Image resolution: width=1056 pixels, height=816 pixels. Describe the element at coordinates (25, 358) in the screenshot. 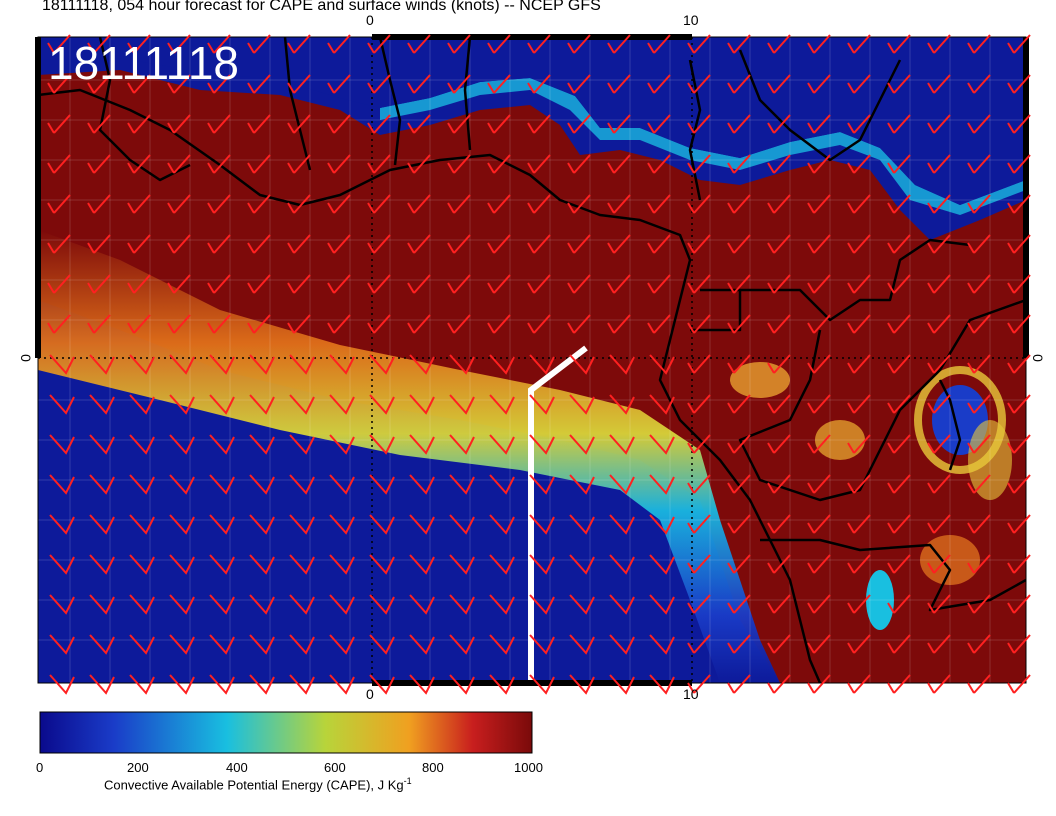

I see `left-tick-0: 0` at that location.